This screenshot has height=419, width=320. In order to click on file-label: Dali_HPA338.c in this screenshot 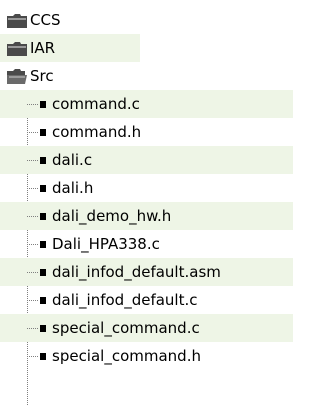, I will do `click(106, 244)`.